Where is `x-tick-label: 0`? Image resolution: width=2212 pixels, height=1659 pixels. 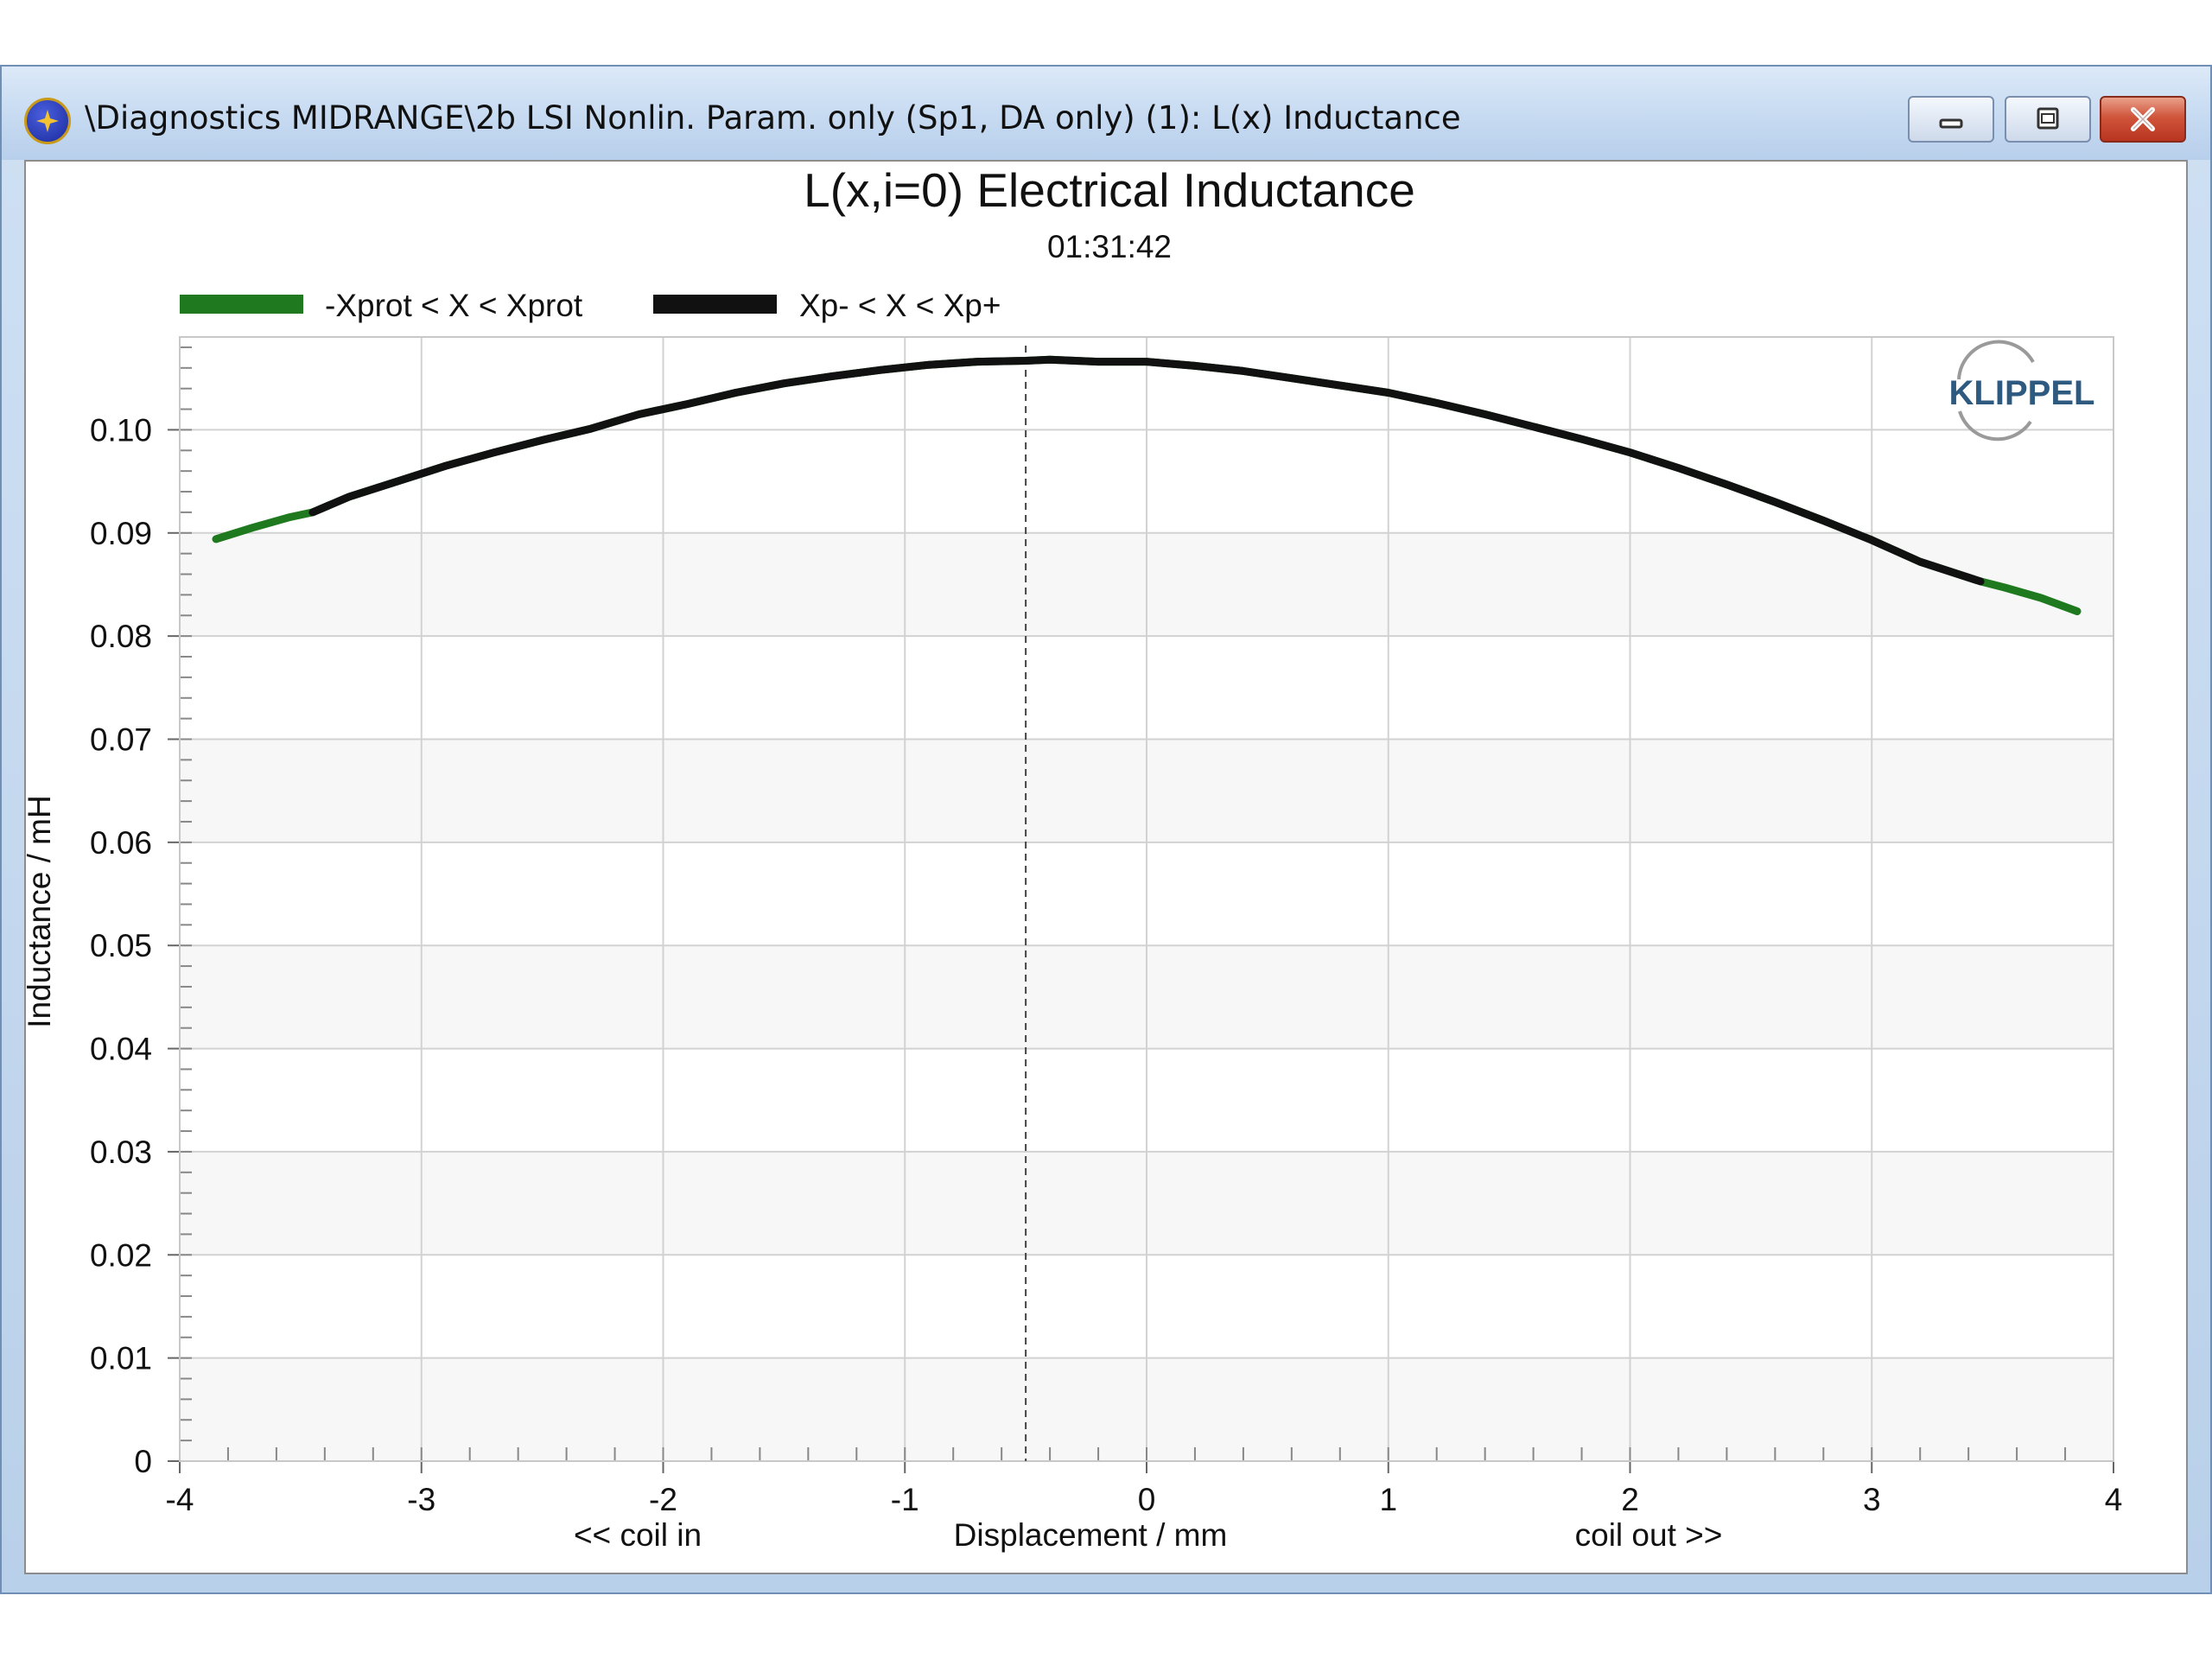
x-tick-label: 0 is located at coordinates (1147, 1499).